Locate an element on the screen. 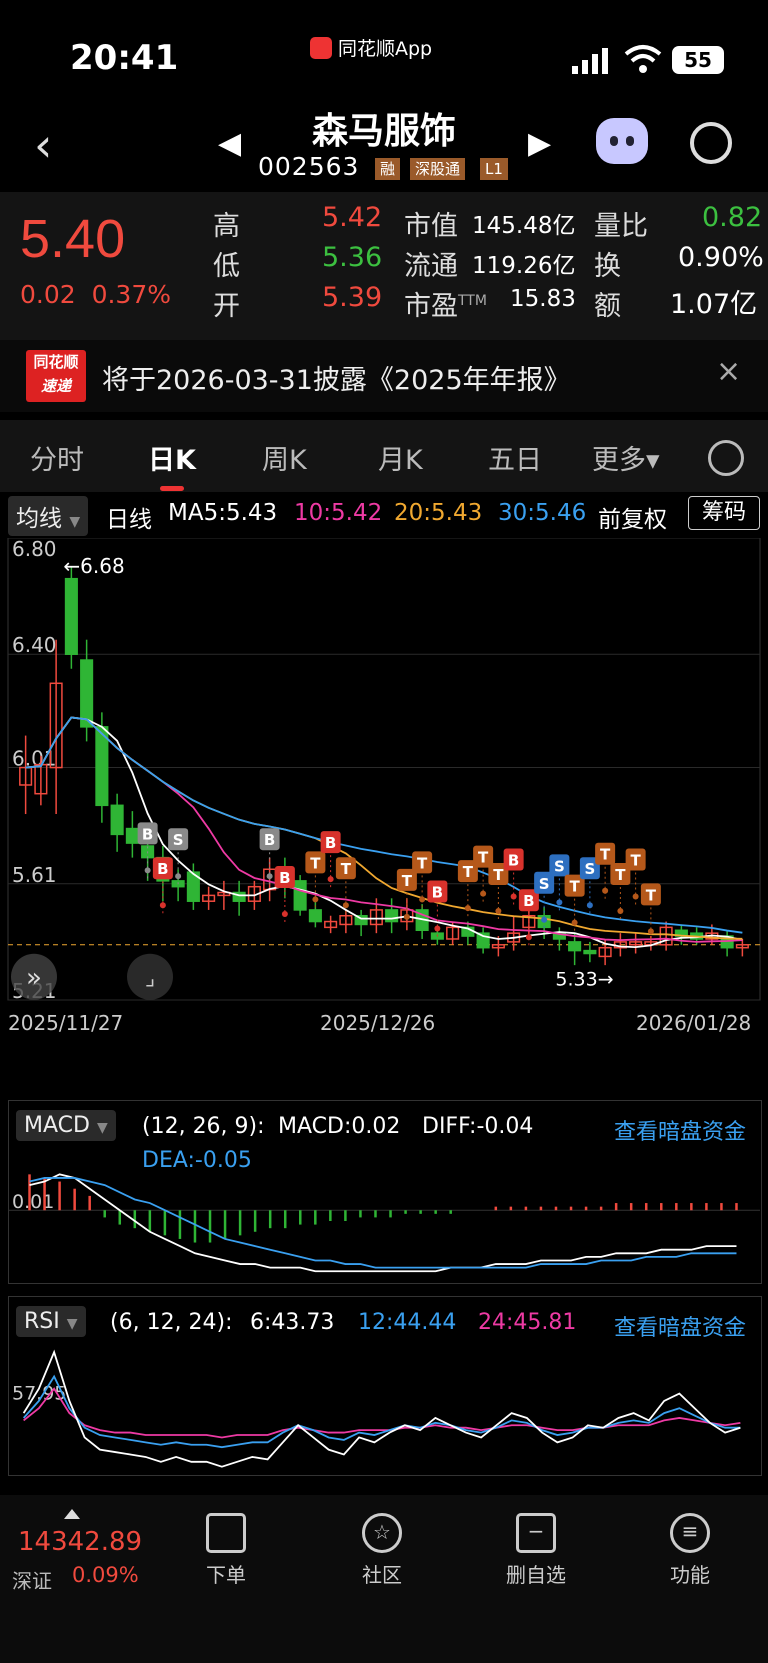 The width and height of the screenshot is (768, 1663). remove-watchlist-button: − 删自选 is located at coordinates (536, 1550).